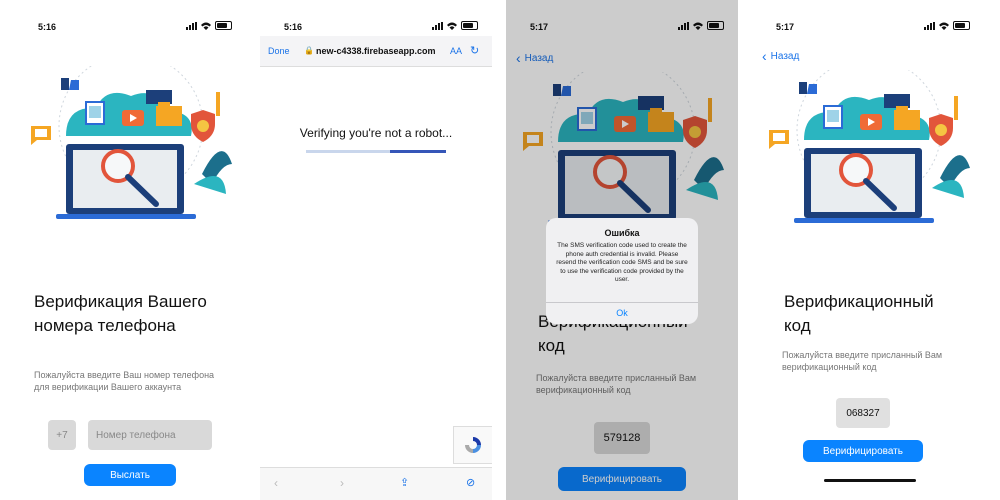  What do you see at coordinates (859, 313) in the screenshot?
I see `page-title: Верификационный код` at bounding box center [859, 313].